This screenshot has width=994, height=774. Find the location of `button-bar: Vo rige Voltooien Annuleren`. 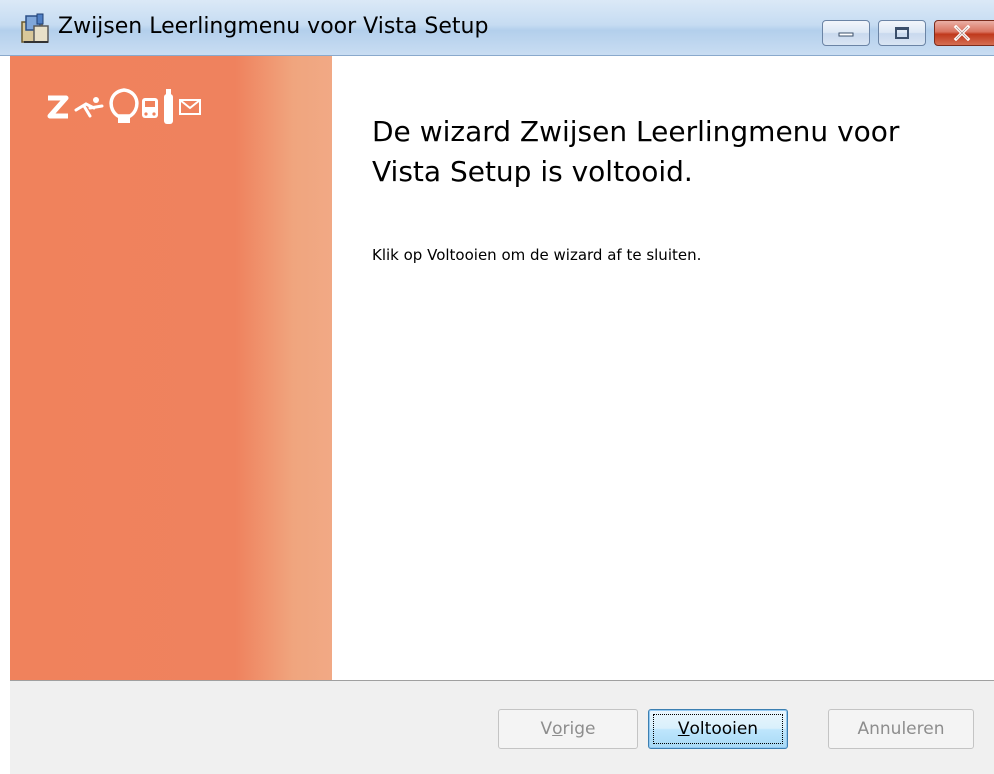

button-bar: Vo rige Voltooien Annuleren is located at coordinates (502, 727).